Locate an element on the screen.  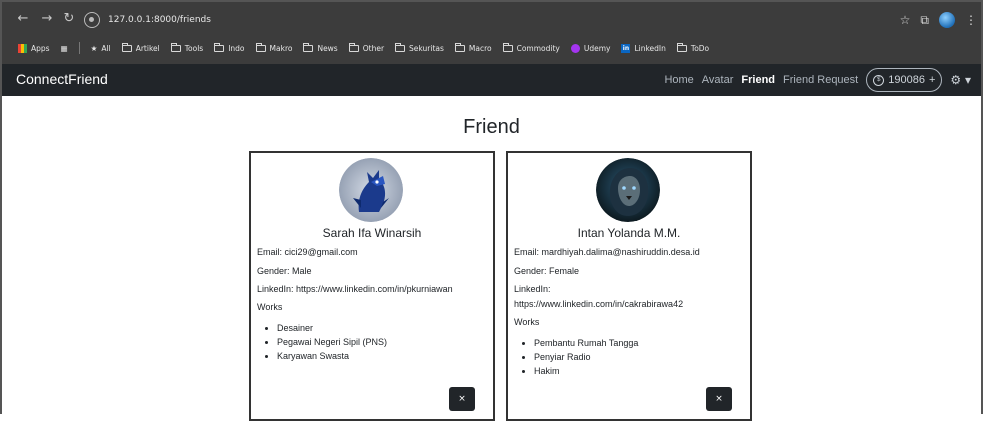
work-item: Pembantu Rumah Tangga is located at coordinates (586, 343).